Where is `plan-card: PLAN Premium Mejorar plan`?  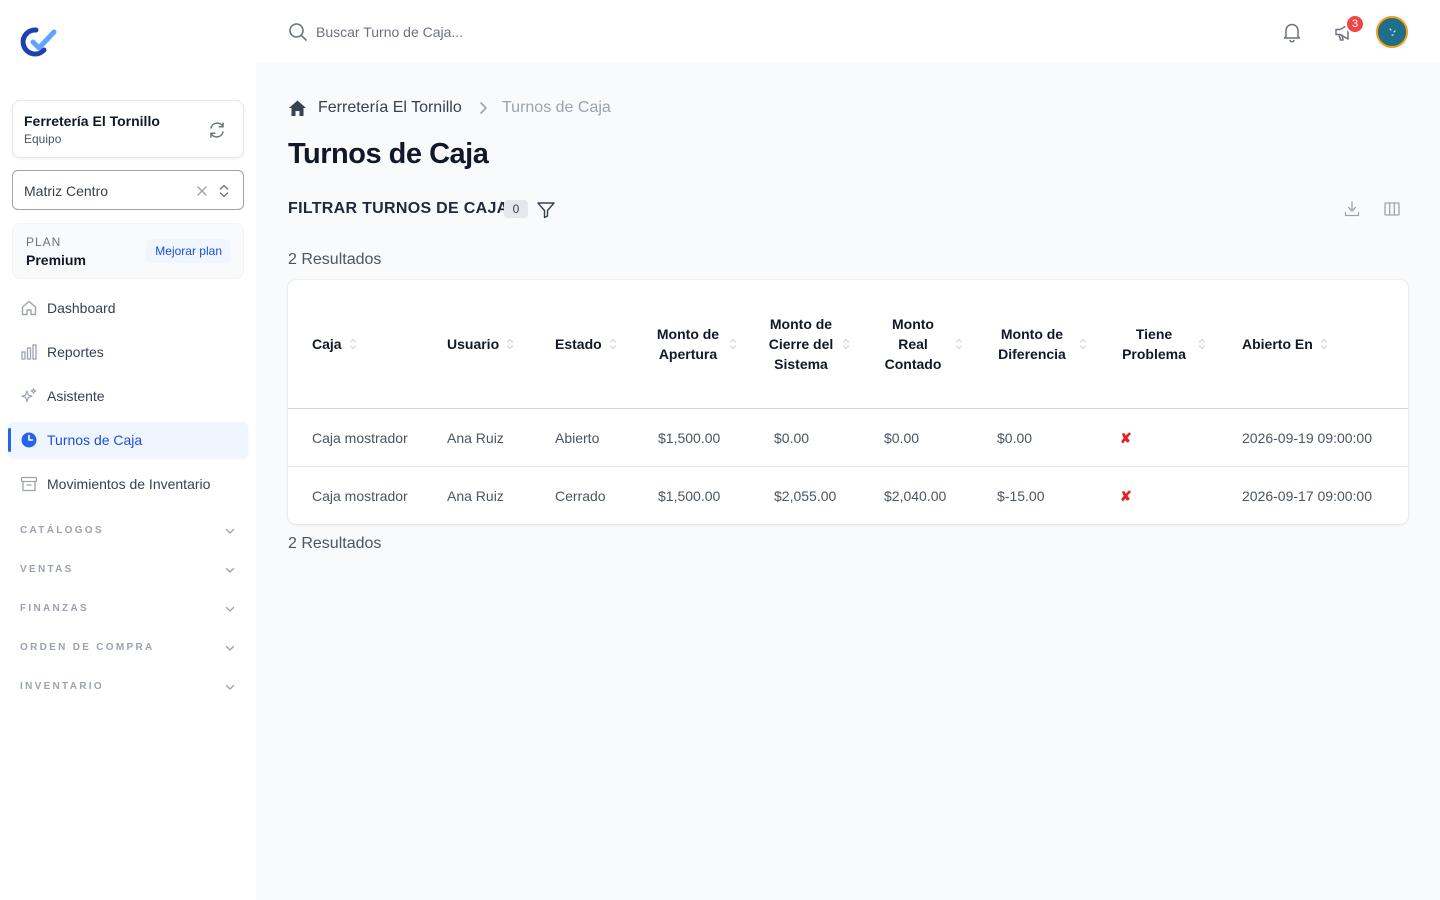
plan-card: PLAN Premium Mejorar plan is located at coordinates (128, 251).